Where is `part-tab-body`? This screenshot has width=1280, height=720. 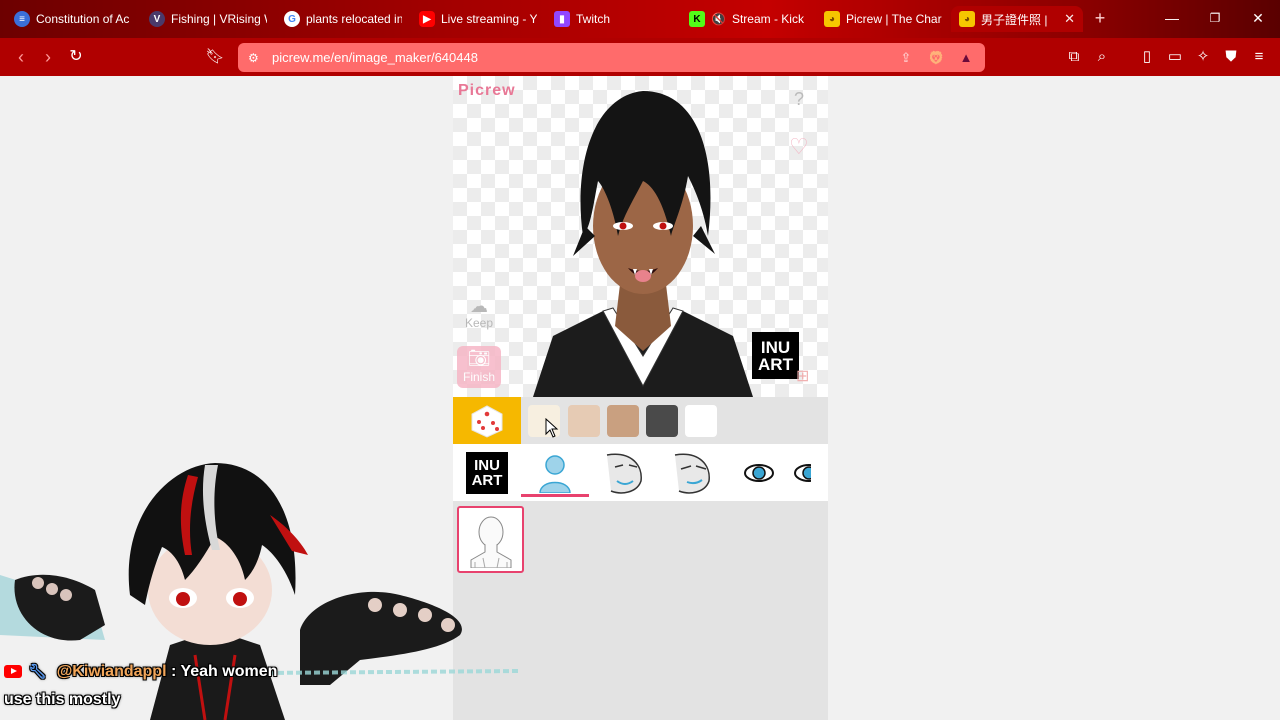 part-tab-body is located at coordinates (555, 472).